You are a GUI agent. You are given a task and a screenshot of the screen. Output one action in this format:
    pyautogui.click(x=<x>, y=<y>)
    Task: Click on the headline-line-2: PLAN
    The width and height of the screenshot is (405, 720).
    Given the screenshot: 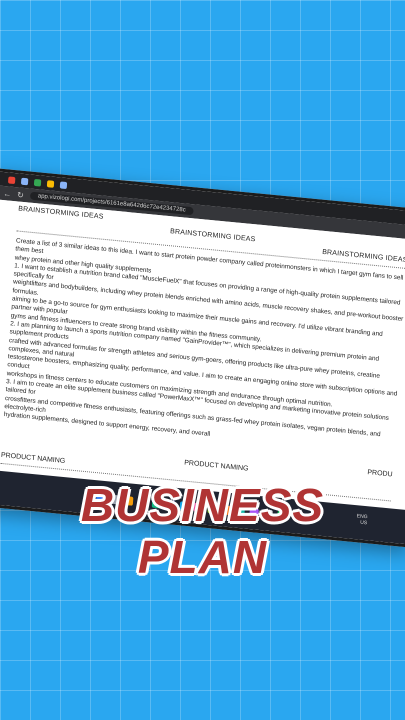 What is the action you would take?
    pyautogui.click(x=202, y=557)
    